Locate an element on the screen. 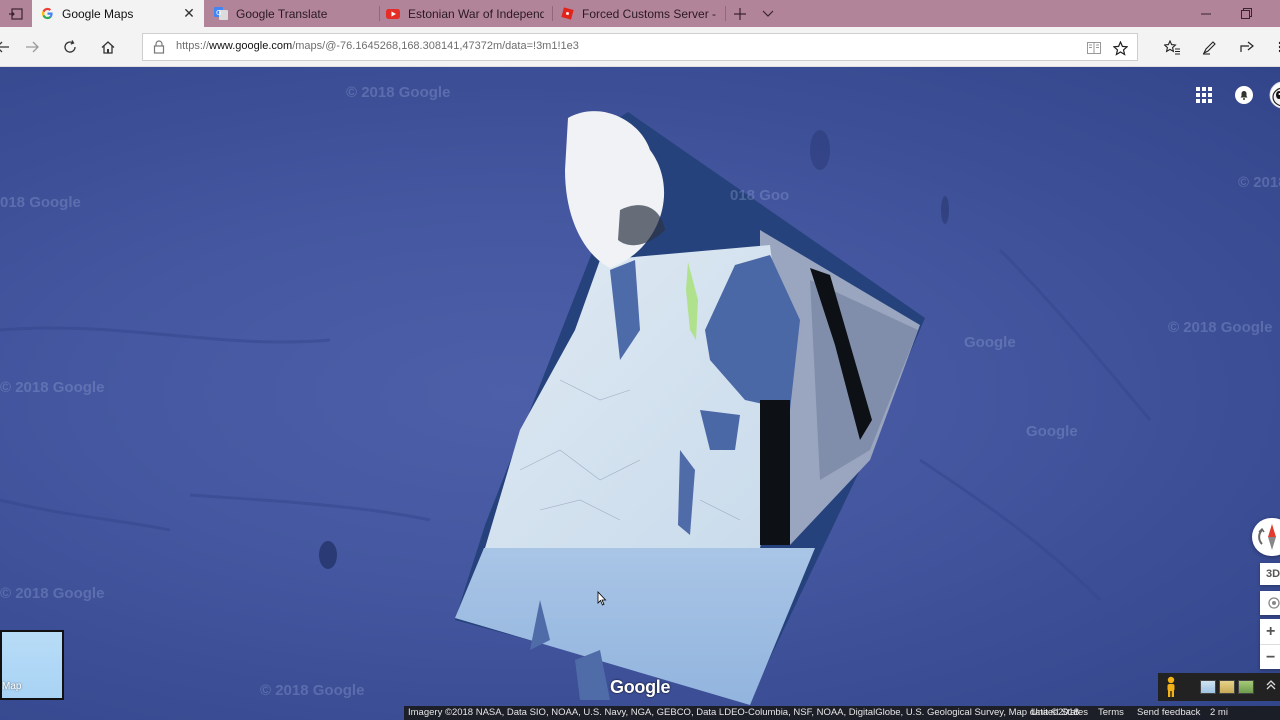 This screenshot has width=1280, height=720. tab-list-chevron-icon is located at coordinates (768, 13).